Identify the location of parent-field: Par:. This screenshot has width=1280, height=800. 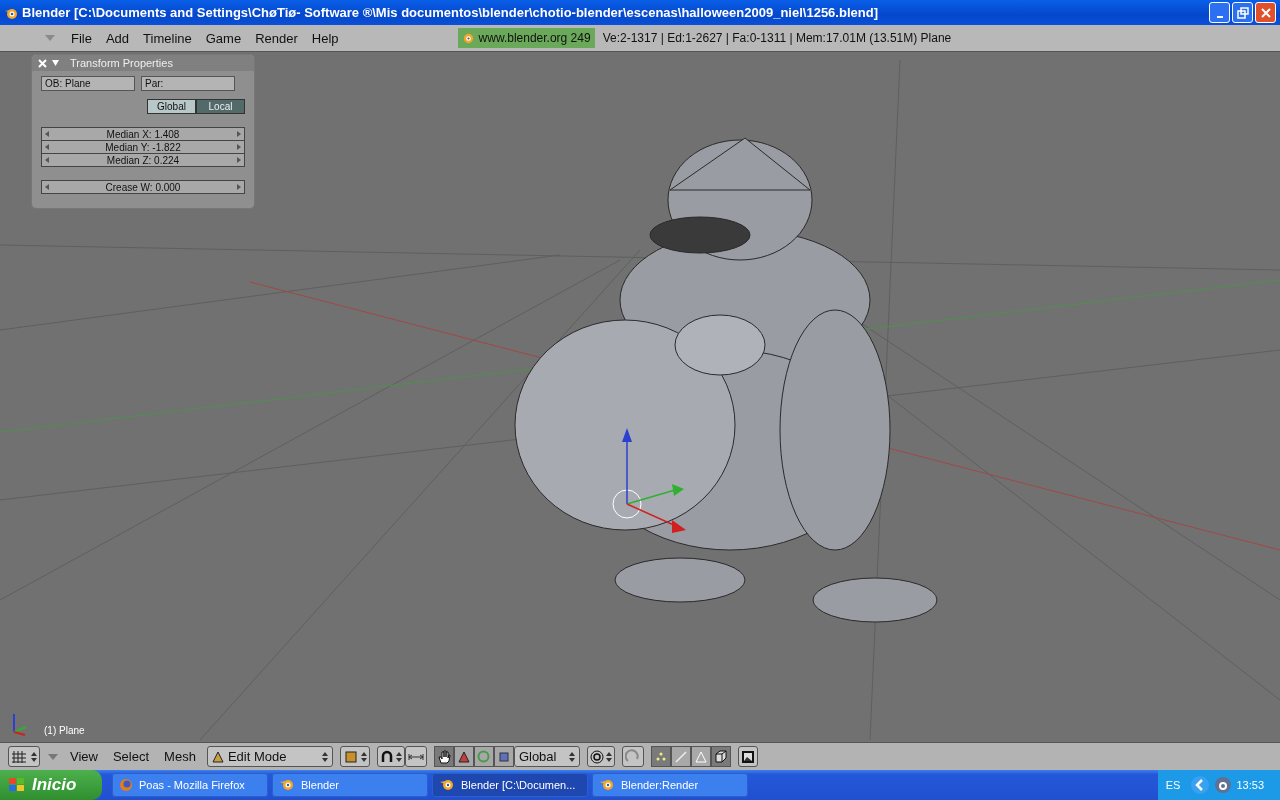
(188, 83).